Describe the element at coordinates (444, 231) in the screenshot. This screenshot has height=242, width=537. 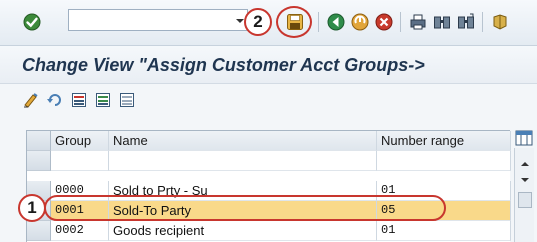
I see `number-range-cell: 01` at that location.